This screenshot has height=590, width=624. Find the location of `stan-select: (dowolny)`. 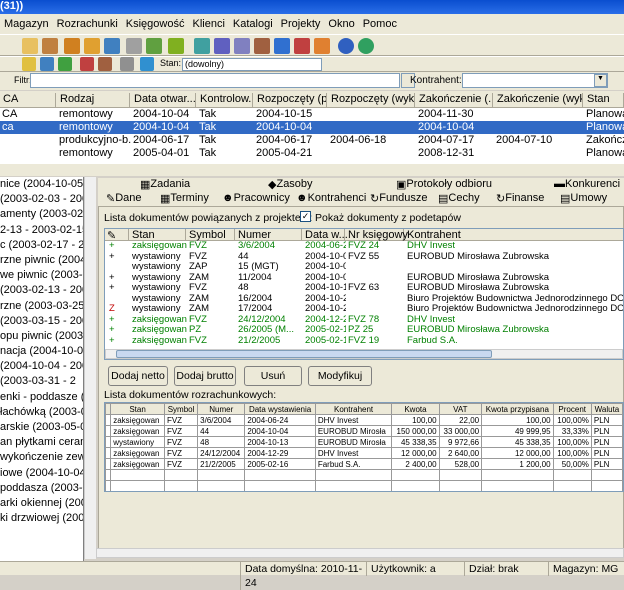

stan-select: (dowolny) is located at coordinates (252, 64).